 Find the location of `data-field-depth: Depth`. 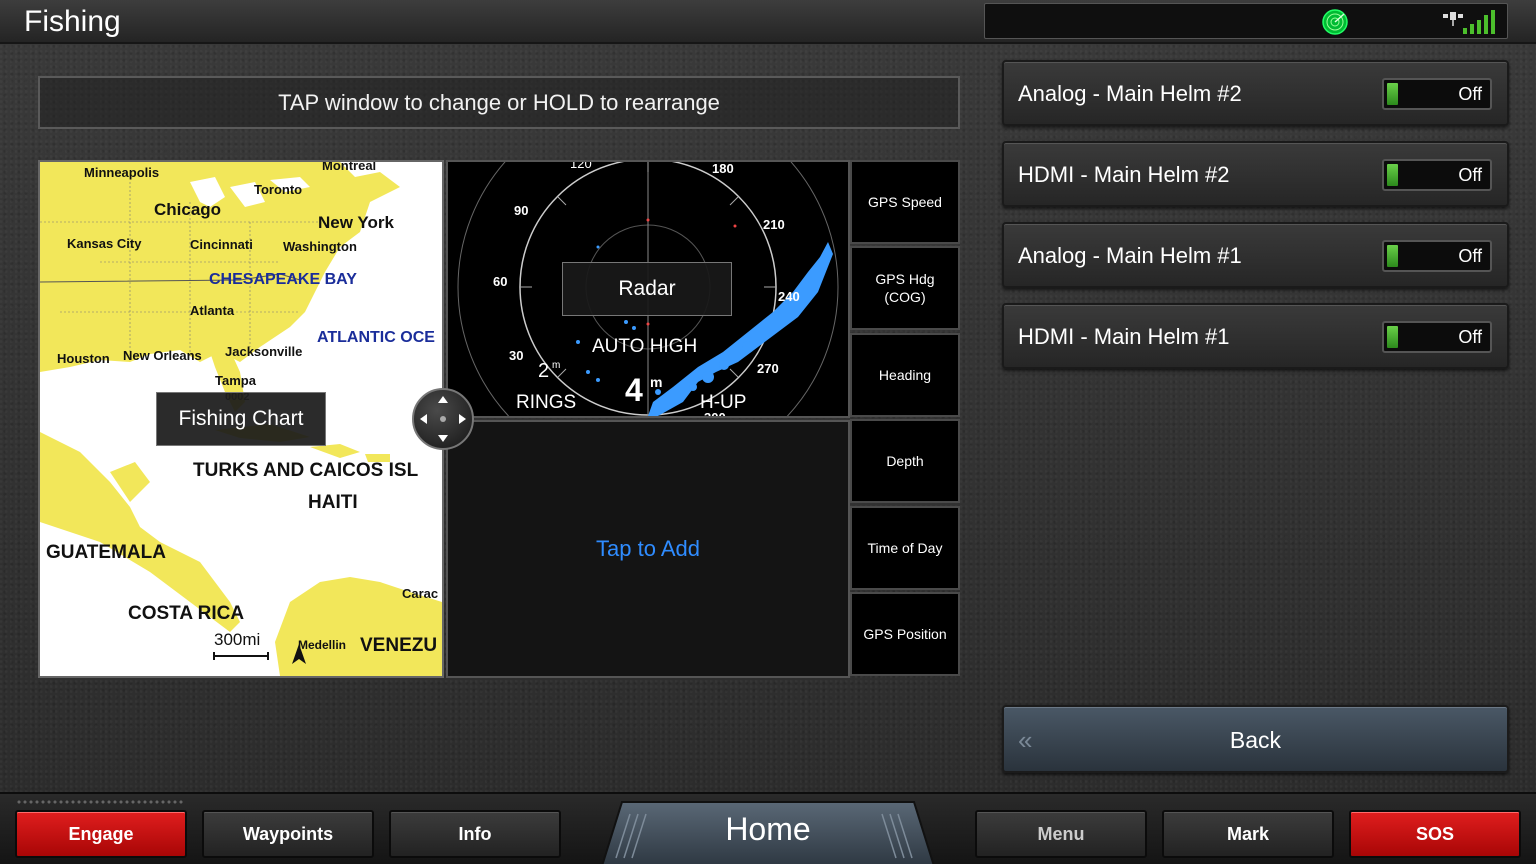

data-field-depth: Depth is located at coordinates (905, 461).